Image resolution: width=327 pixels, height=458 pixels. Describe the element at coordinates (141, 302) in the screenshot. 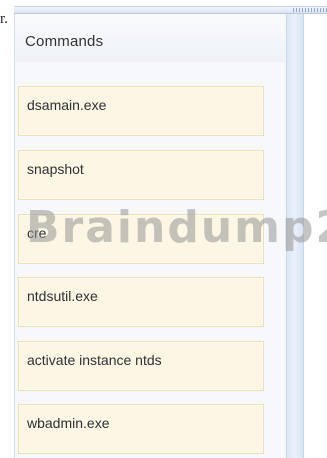

I see `command-item-ntdsutil: ntdsutil.exe` at that location.